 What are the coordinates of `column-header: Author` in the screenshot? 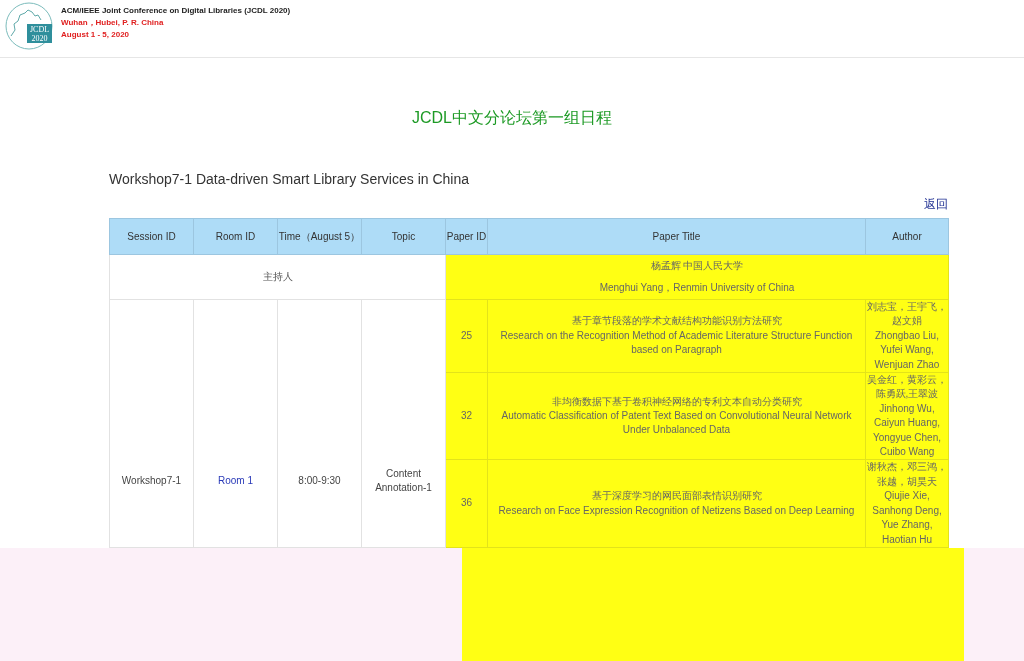 It's located at (907, 236).